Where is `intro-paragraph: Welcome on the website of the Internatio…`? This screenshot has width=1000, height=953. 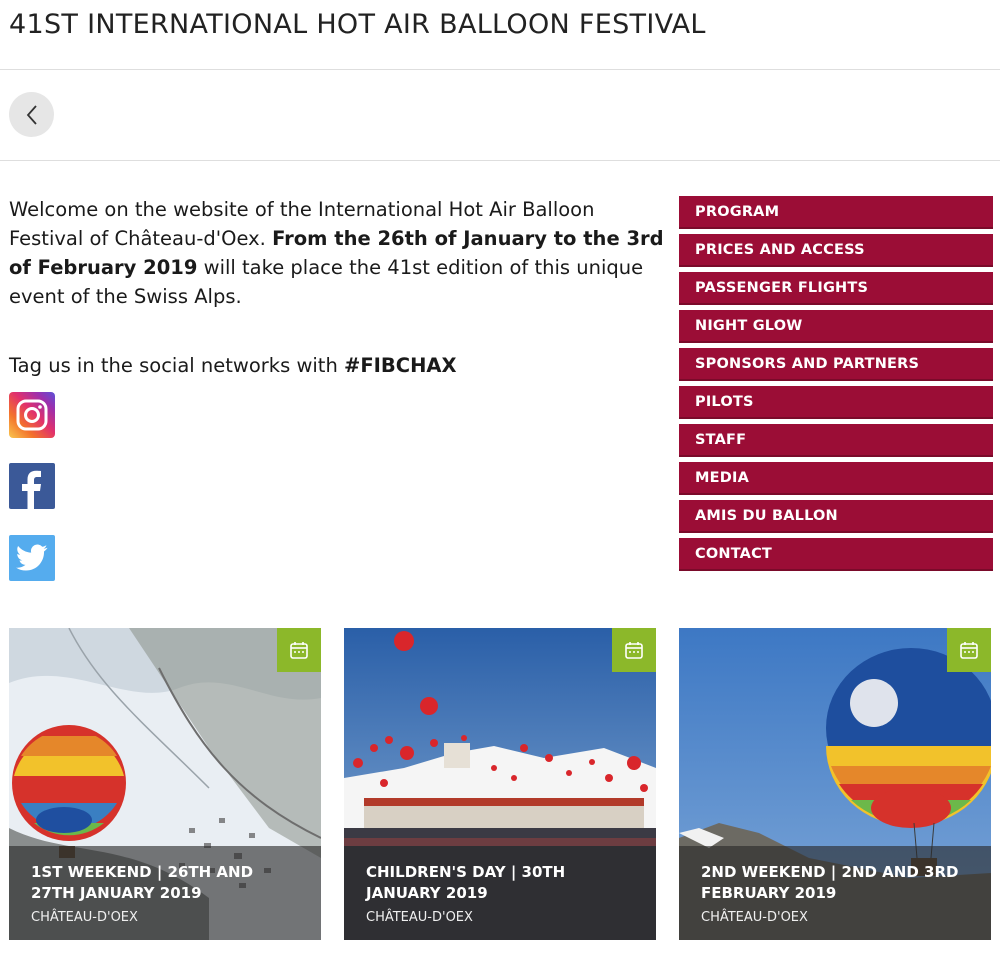 intro-paragraph: Welcome on the website of the Internatio… is located at coordinates (336, 253).